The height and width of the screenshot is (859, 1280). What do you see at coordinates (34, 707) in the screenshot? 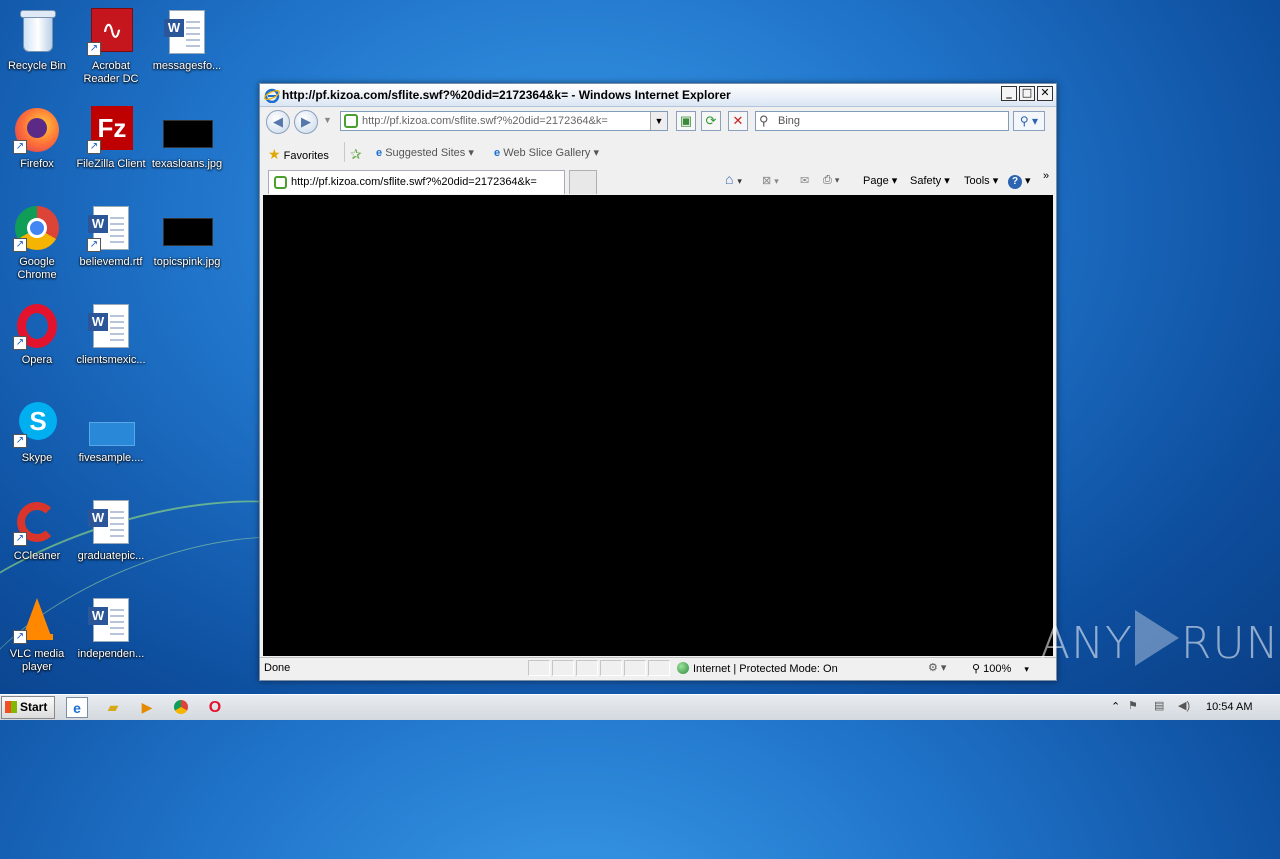
I see `start-label: Start` at bounding box center [34, 707].